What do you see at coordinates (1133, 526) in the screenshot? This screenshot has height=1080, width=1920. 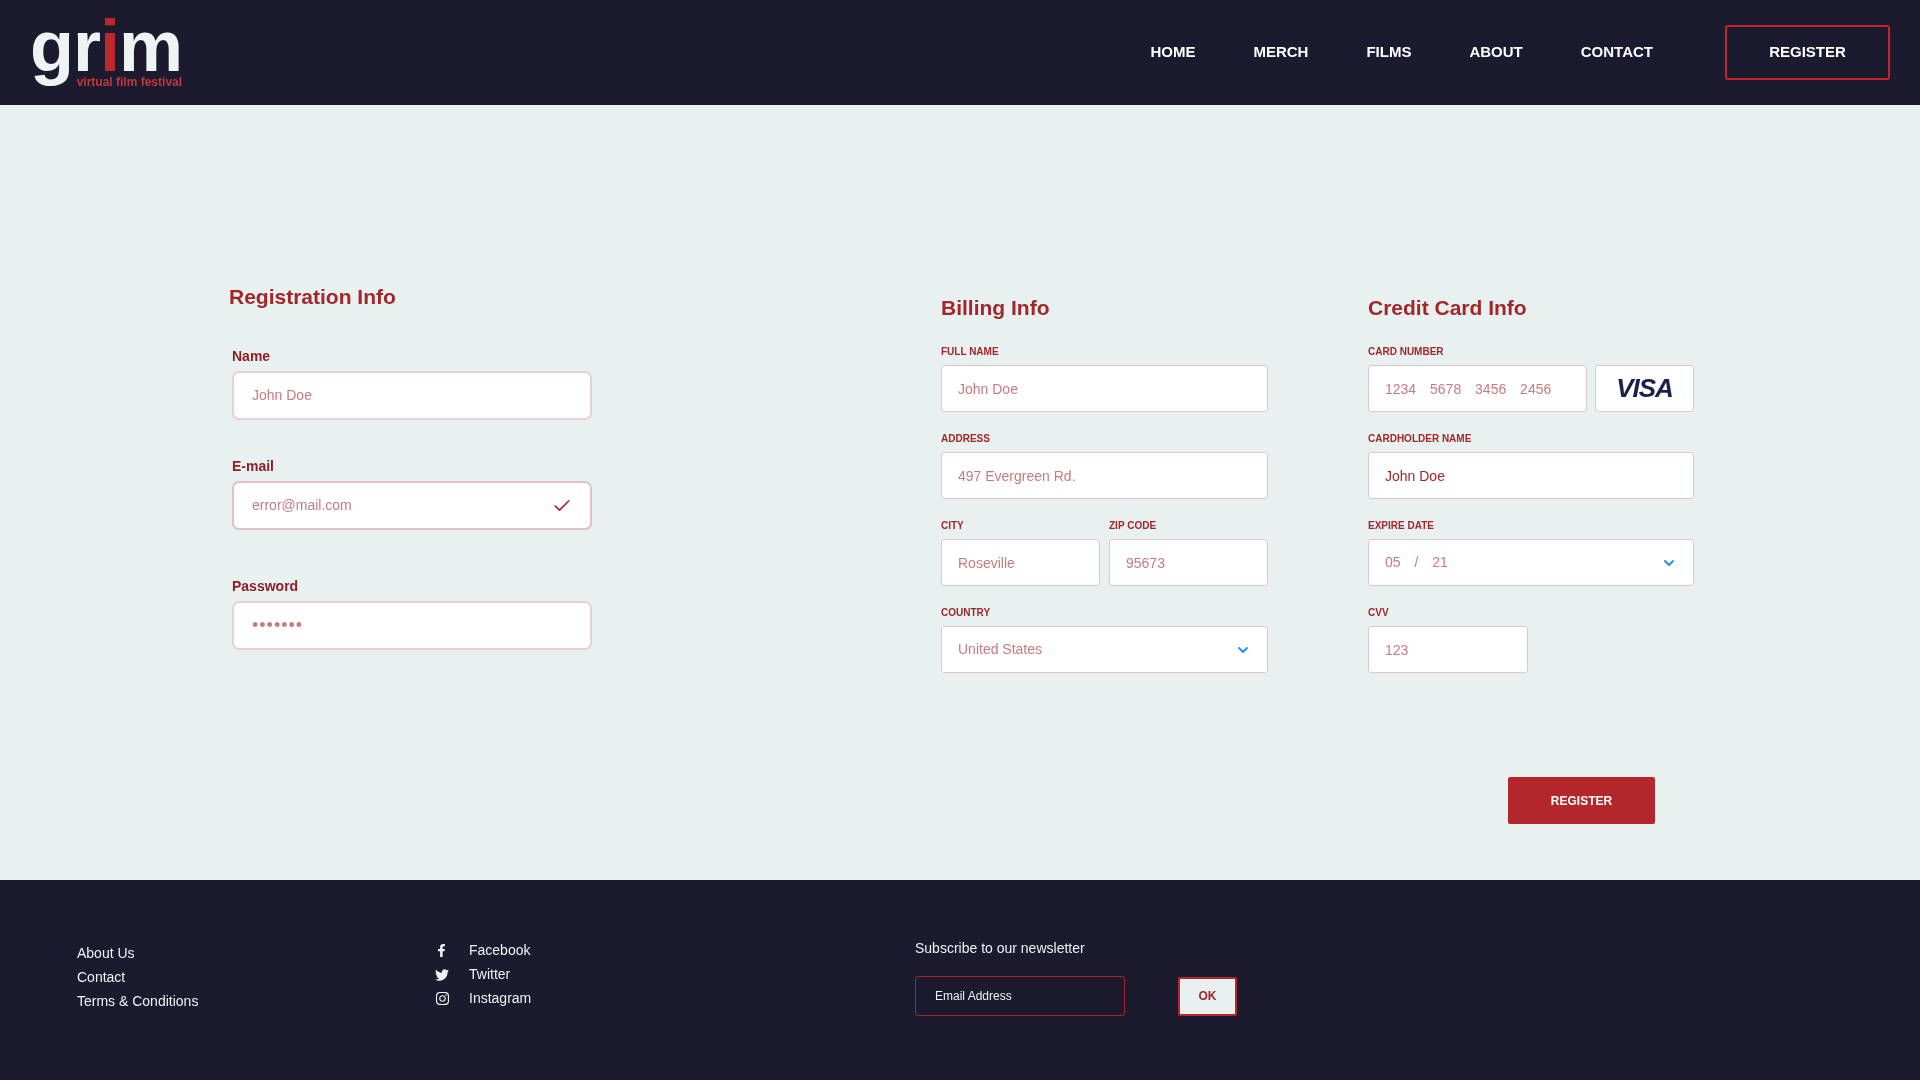 I see `field-label: ZIP CODE` at bounding box center [1133, 526].